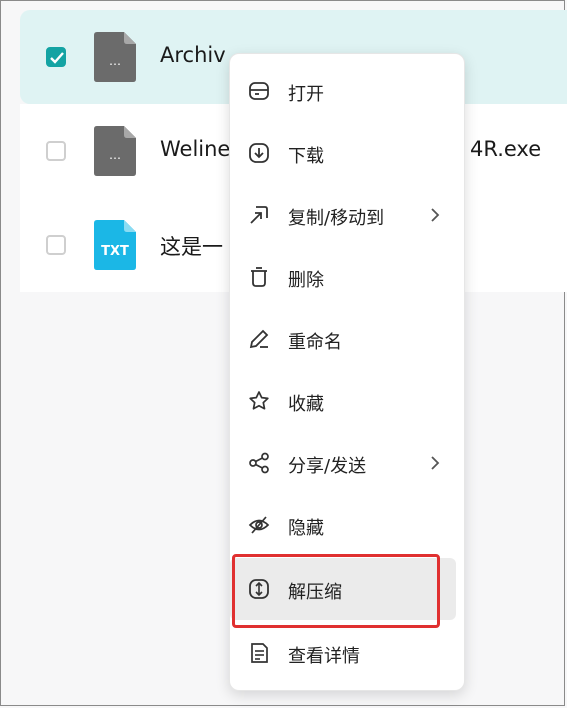 The image size is (567, 708). I want to click on menu-item-label: 重命名, so click(315, 342).